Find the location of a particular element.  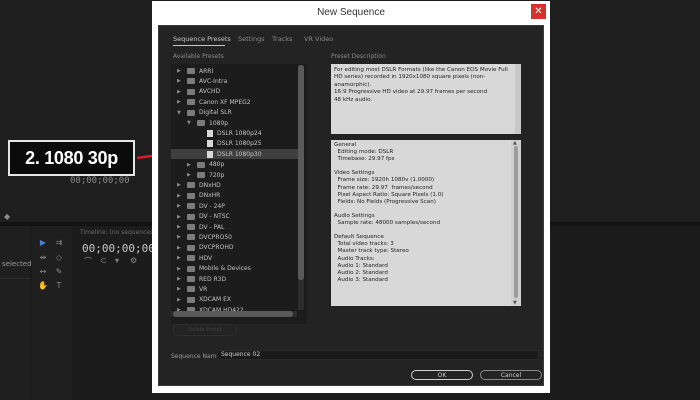

close-icon: ✕ is located at coordinates (538, 11).